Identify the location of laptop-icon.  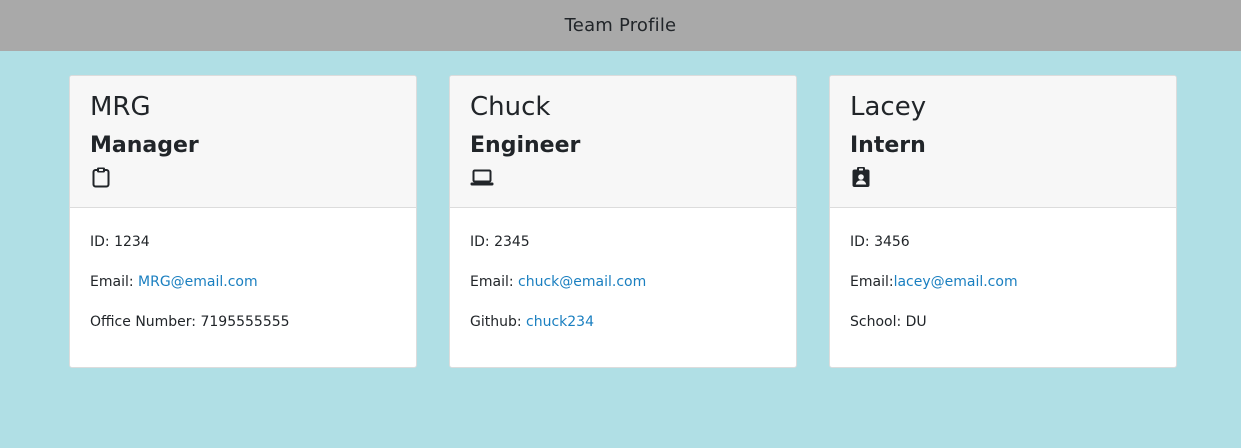
(482, 177).